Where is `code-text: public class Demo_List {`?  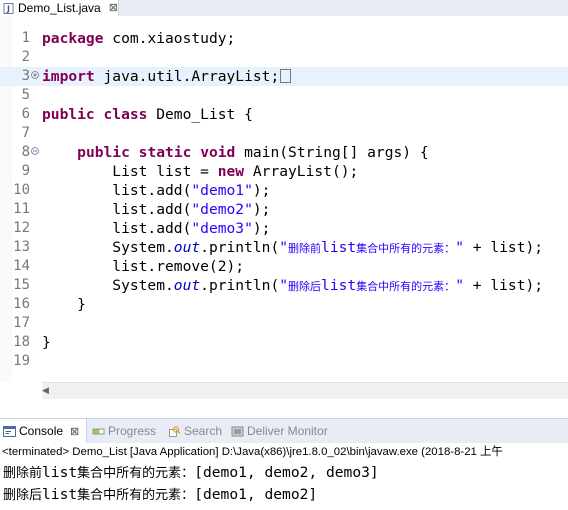
code-text: public class Demo_List { is located at coordinates (147, 114).